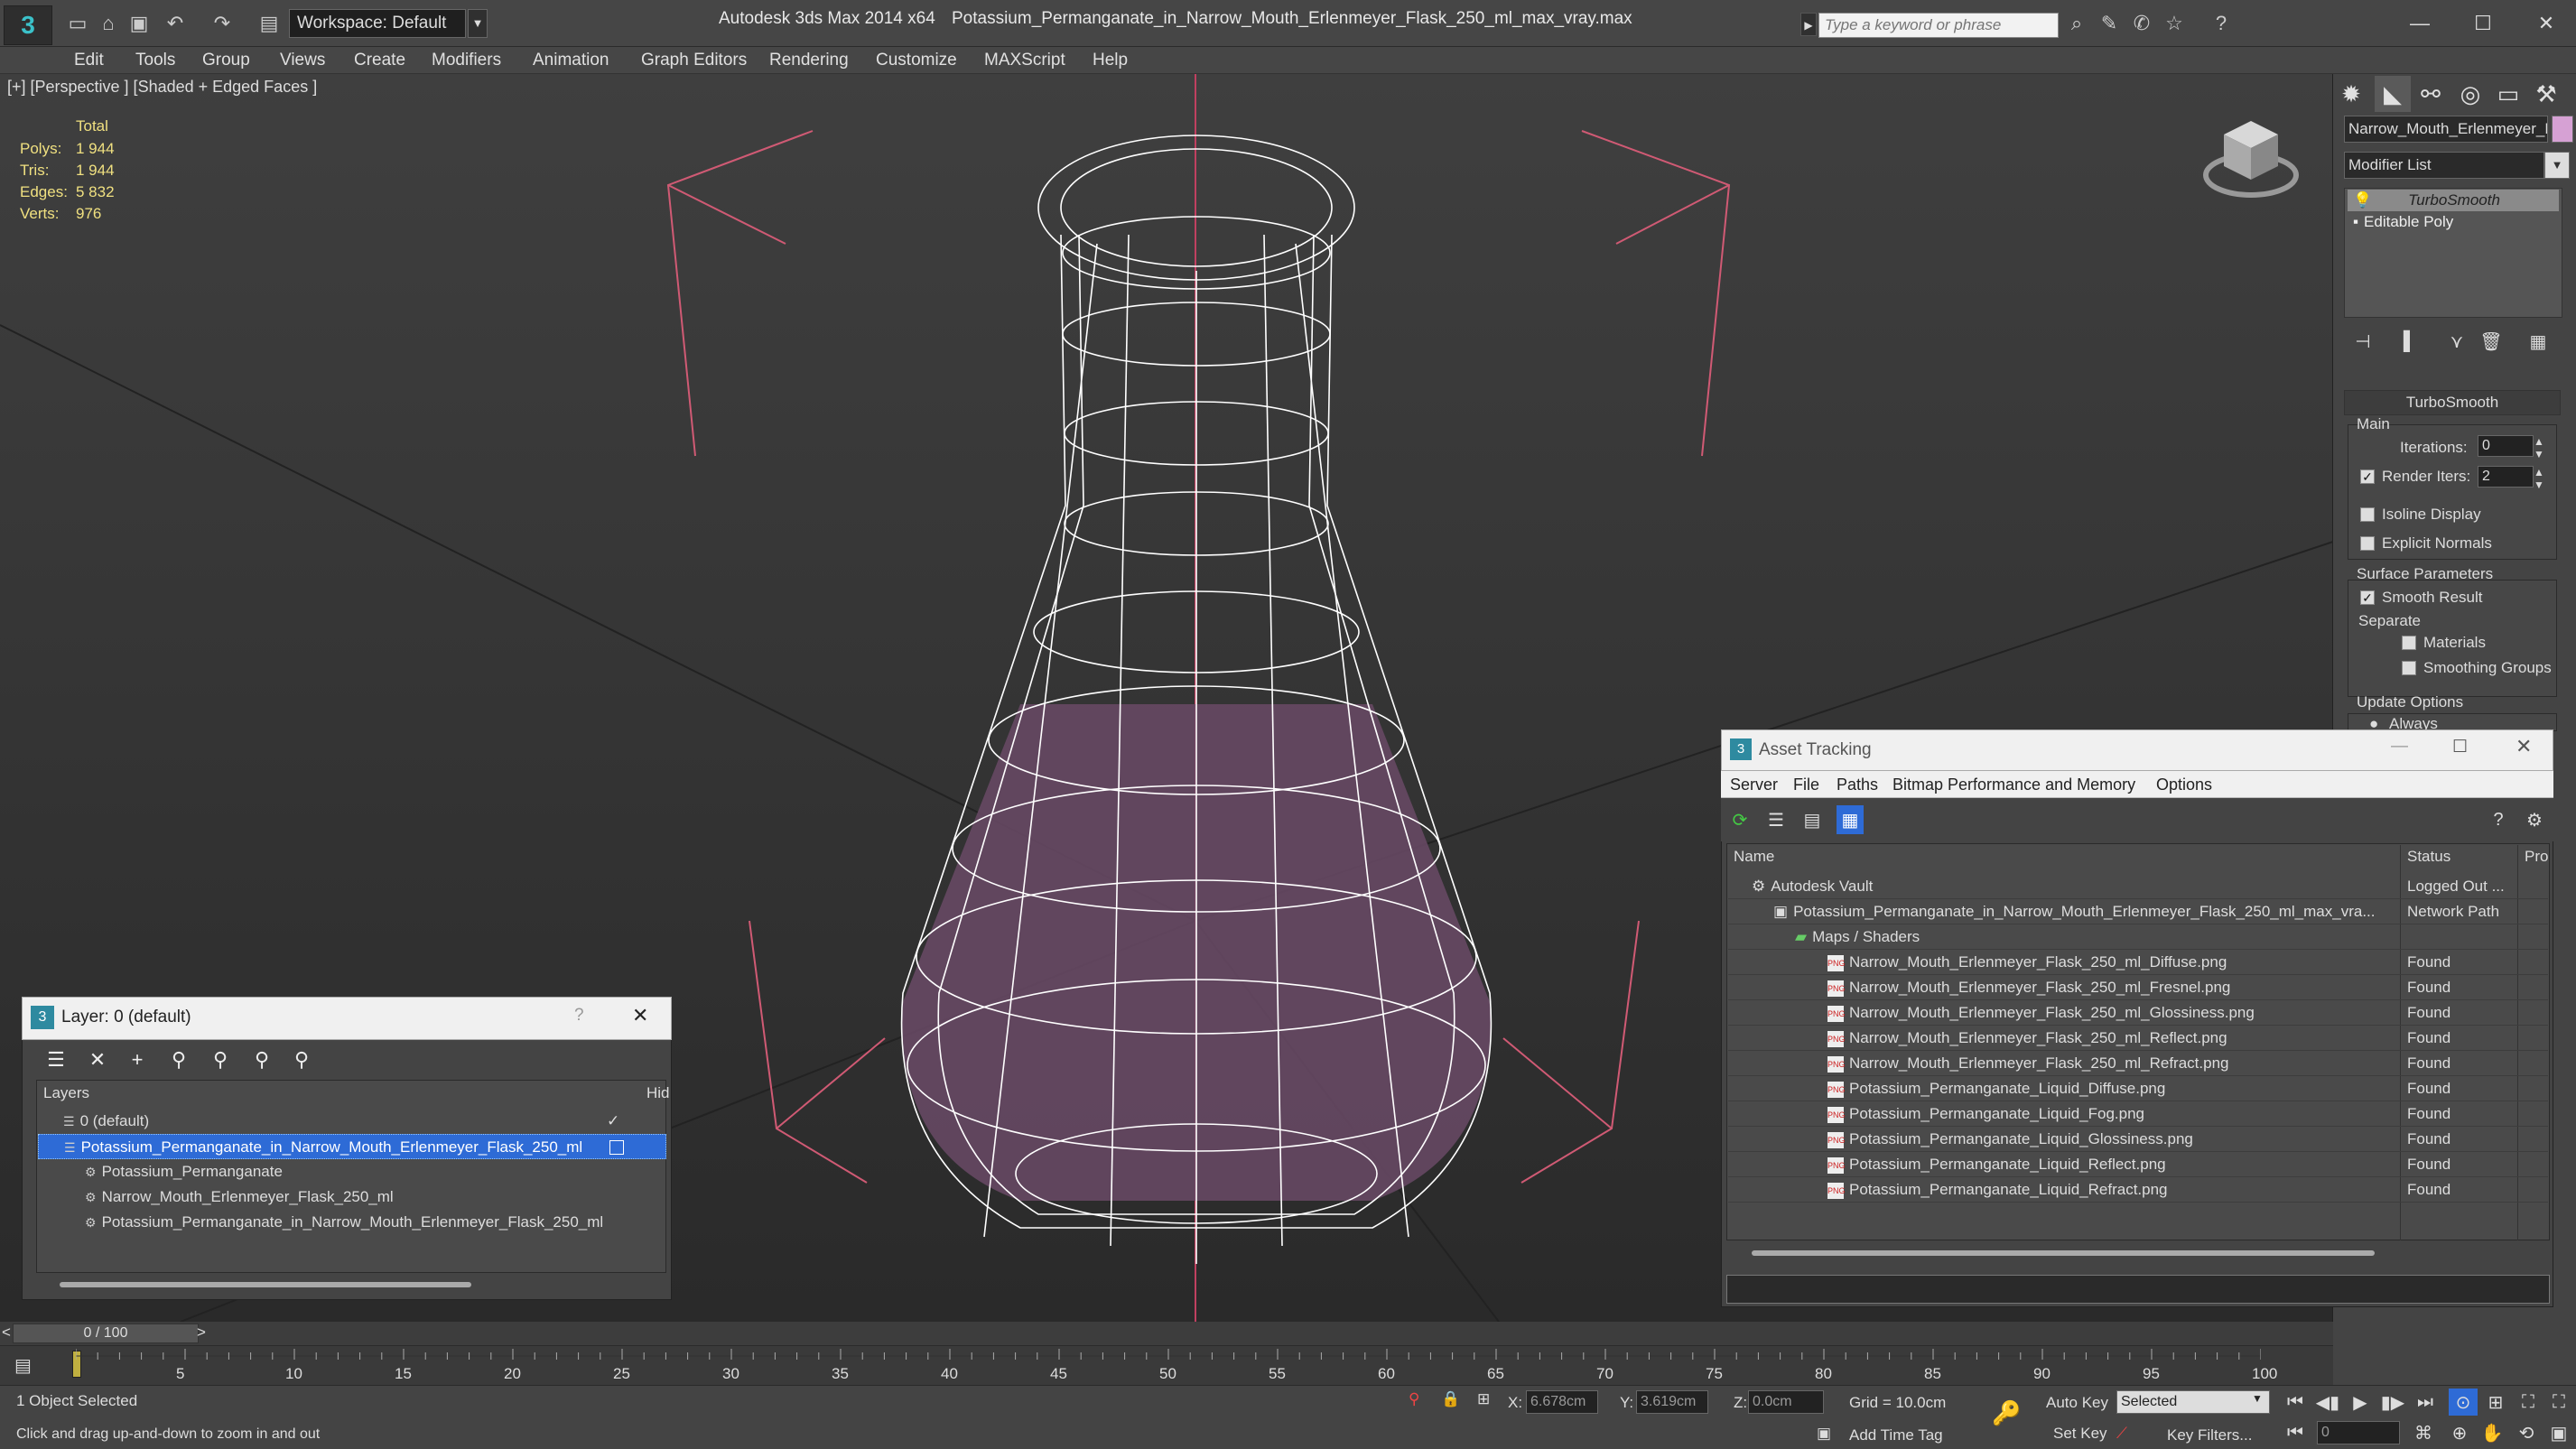 Image resolution: width=2576 pixels, height=1449 pixels. Describe the element at coordinates (265, 1284) in the screenshot. I see `layer-horizontal-scrollbar` at that location.